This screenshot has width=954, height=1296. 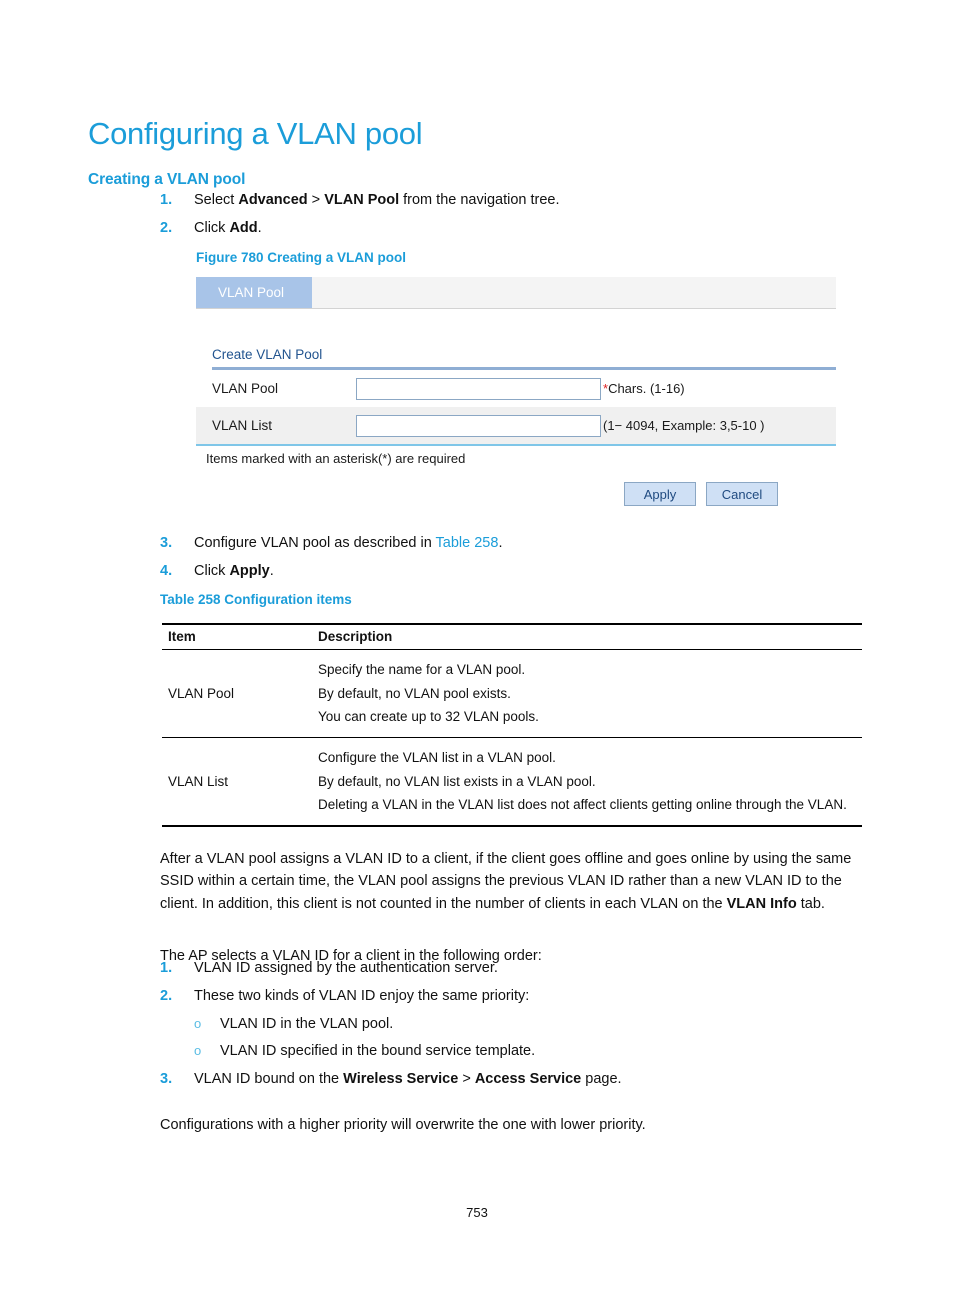 What do you see at coordinates (255, 133) in the screenshot?
I see `page-title: Configuring a VLAN pool` at bounding box center [255, 133].